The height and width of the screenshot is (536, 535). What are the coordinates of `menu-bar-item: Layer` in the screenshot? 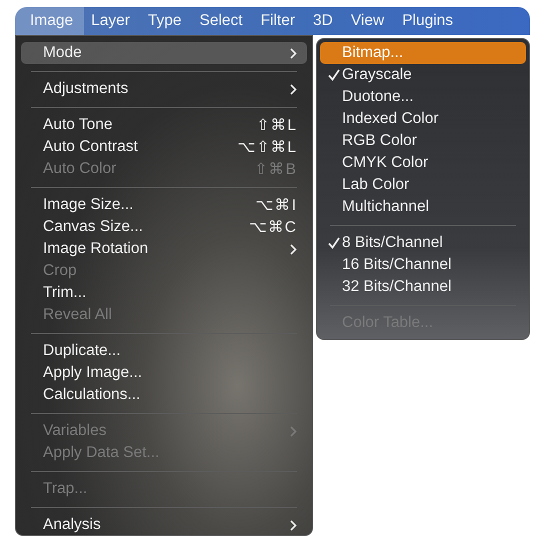 It's located at (112, 21).